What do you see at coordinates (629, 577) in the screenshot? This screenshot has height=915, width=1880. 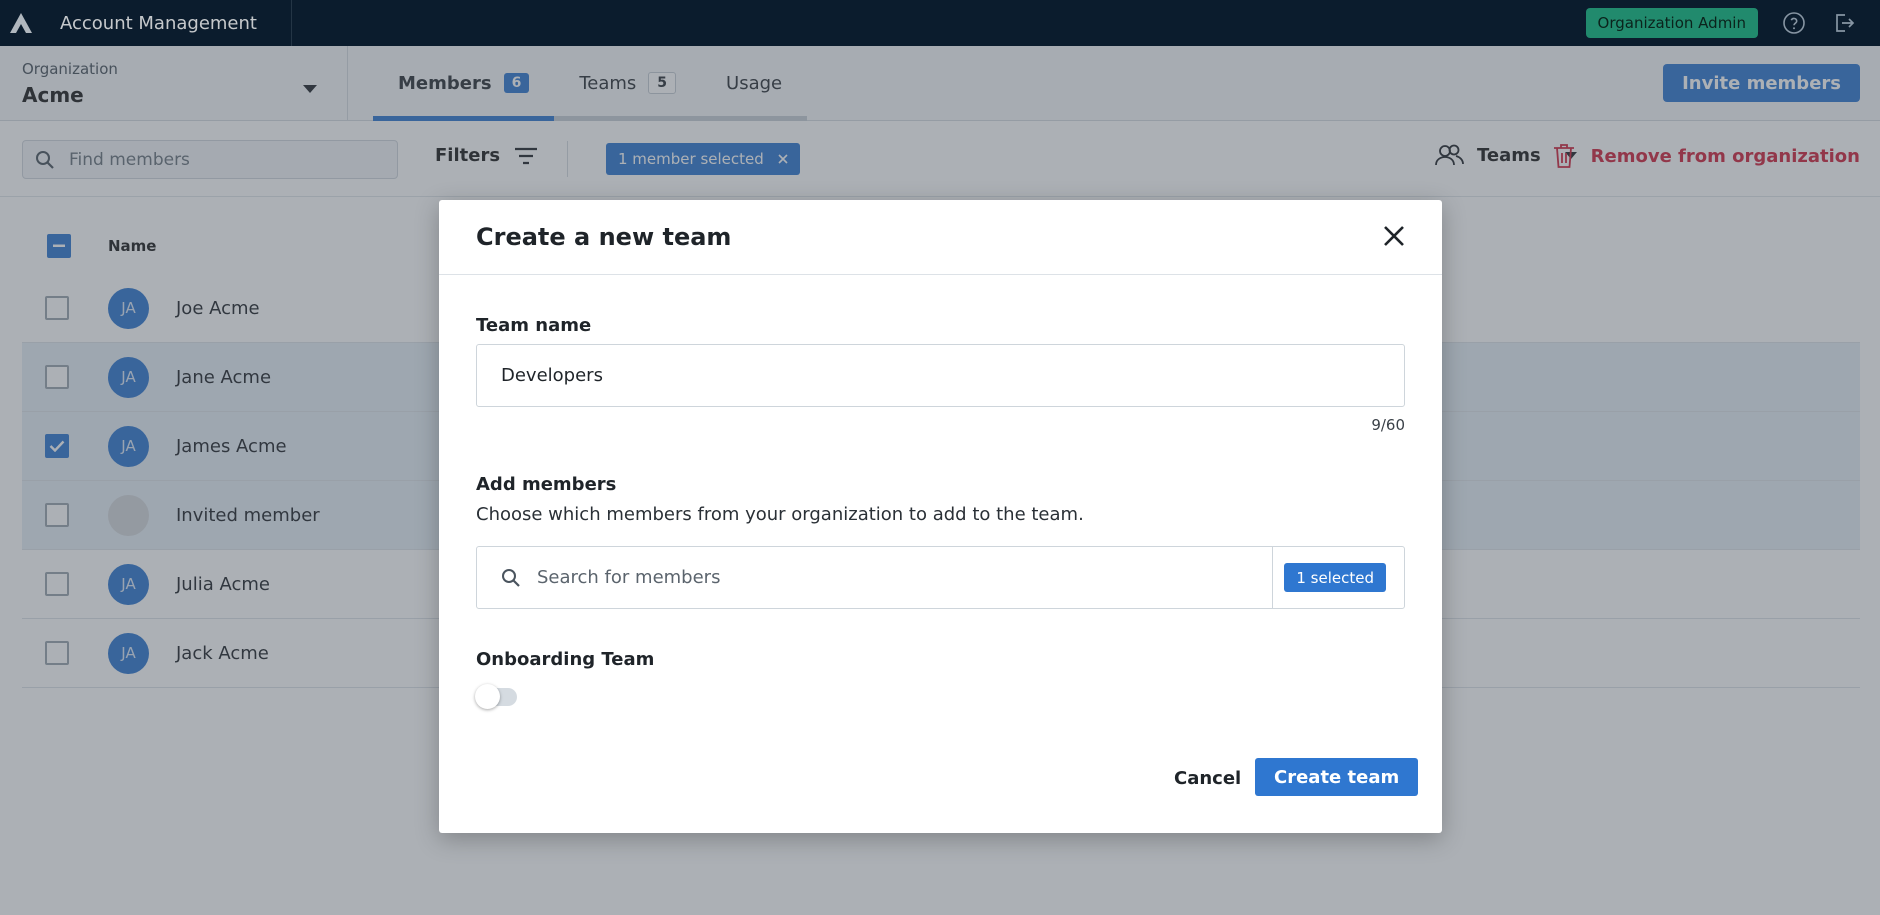 I see `member-search-placeholder: Search for members` at bounding box center [629, 577].